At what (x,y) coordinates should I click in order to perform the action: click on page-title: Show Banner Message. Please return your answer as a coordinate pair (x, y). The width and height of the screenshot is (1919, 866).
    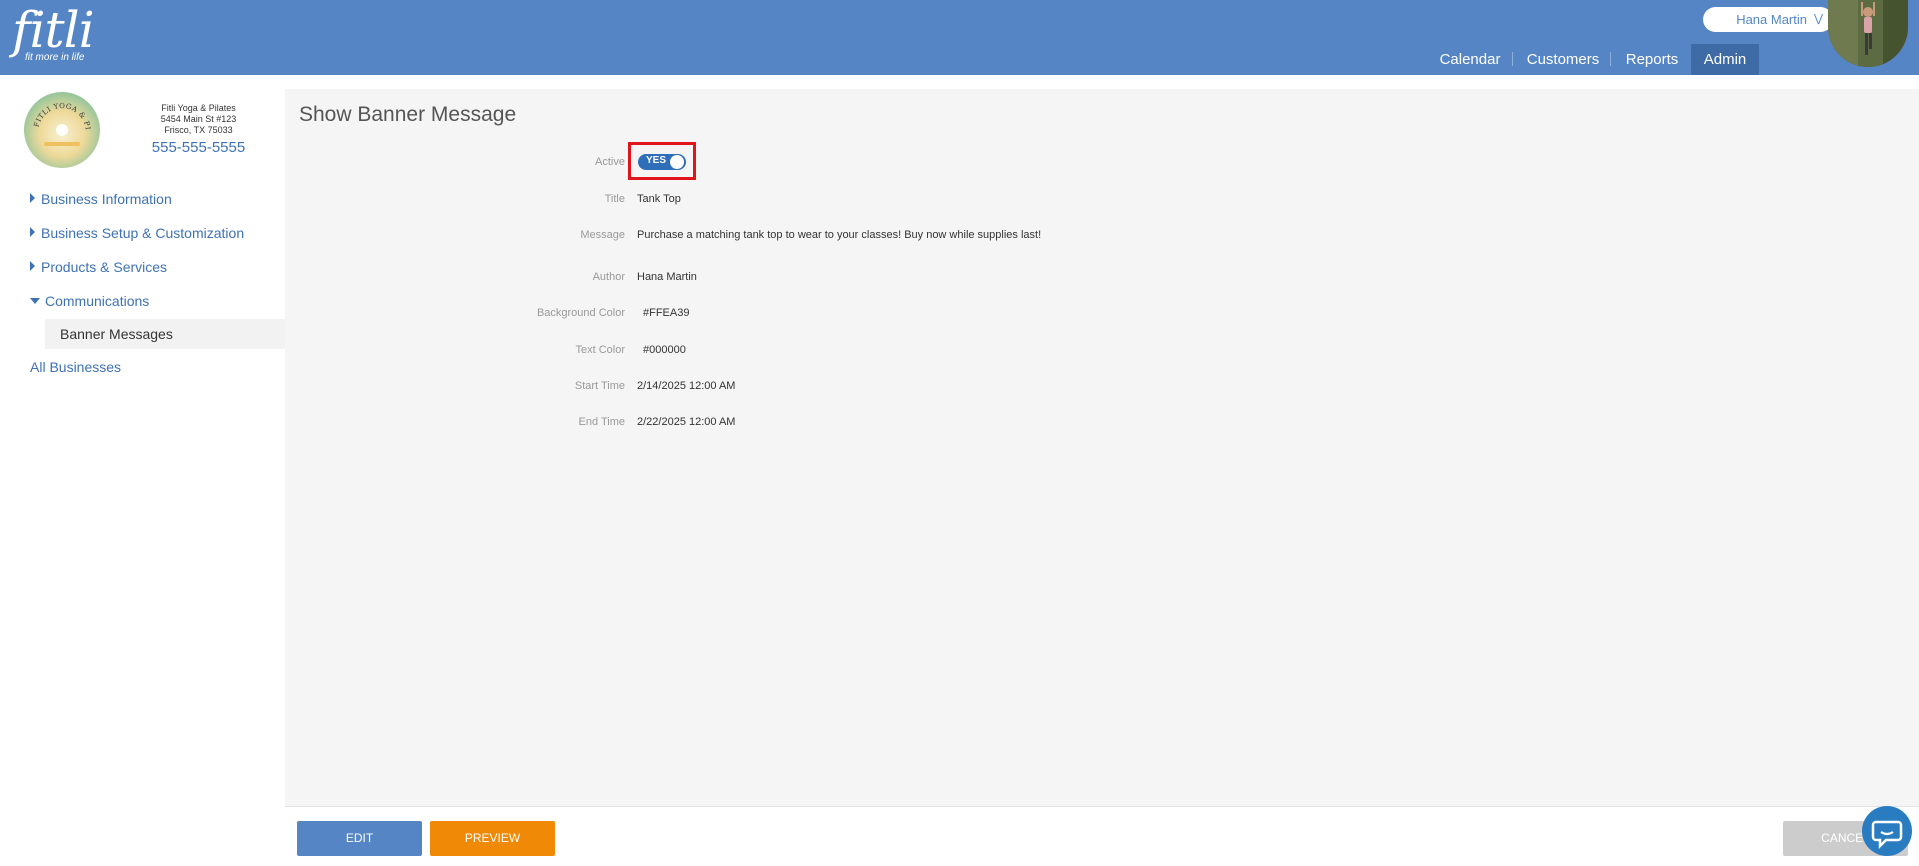
    Looking at the image, I should click on (408, 114).